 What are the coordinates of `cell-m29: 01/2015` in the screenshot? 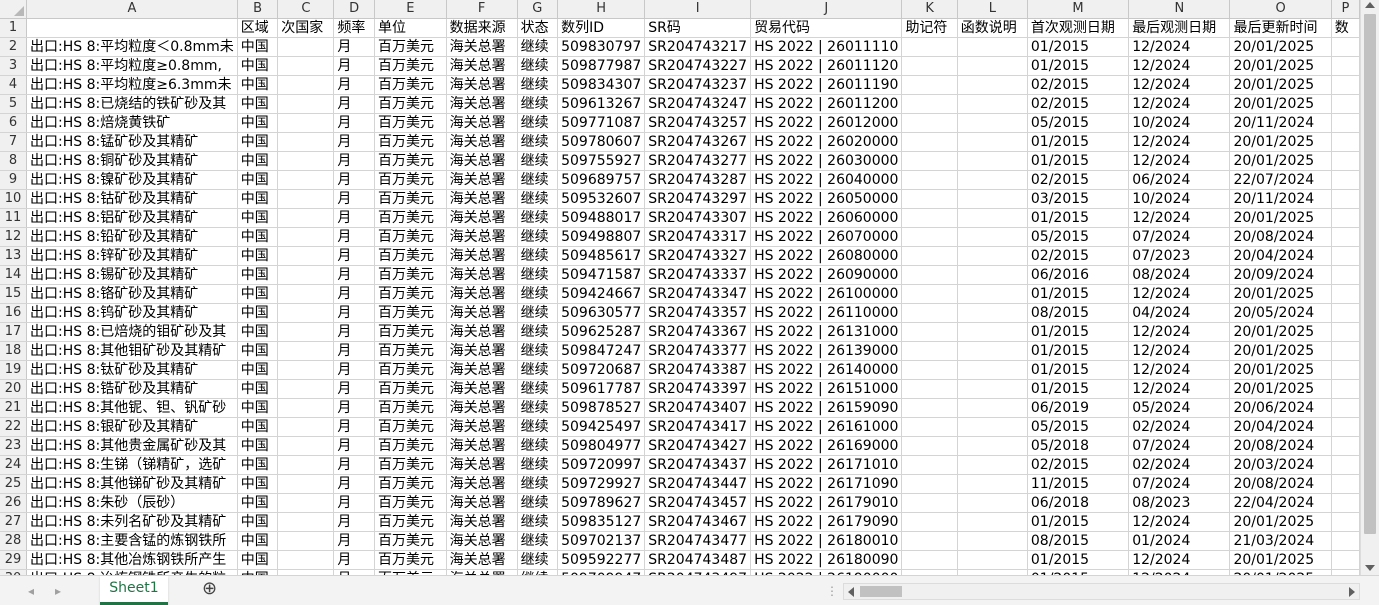 It's located at (1078, 560).